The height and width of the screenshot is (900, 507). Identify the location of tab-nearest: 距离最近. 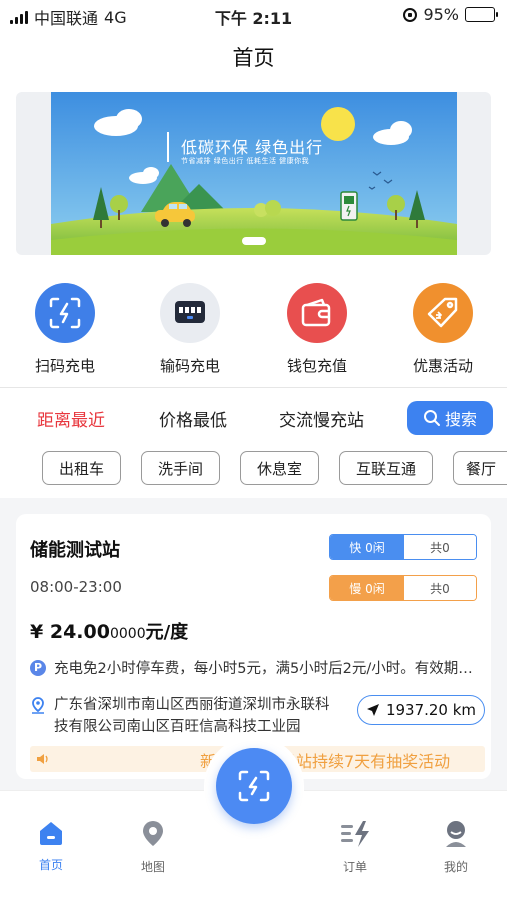
(71, 418).